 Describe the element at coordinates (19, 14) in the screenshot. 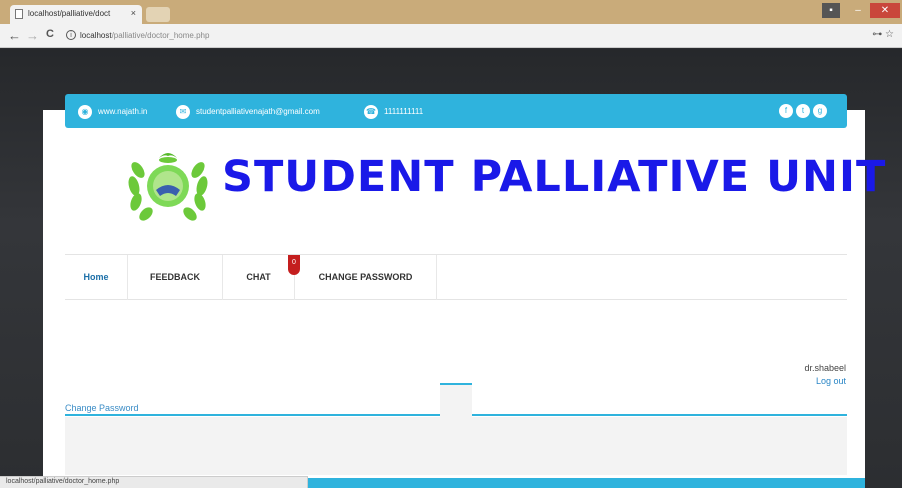

I see `page-icon` at that location.